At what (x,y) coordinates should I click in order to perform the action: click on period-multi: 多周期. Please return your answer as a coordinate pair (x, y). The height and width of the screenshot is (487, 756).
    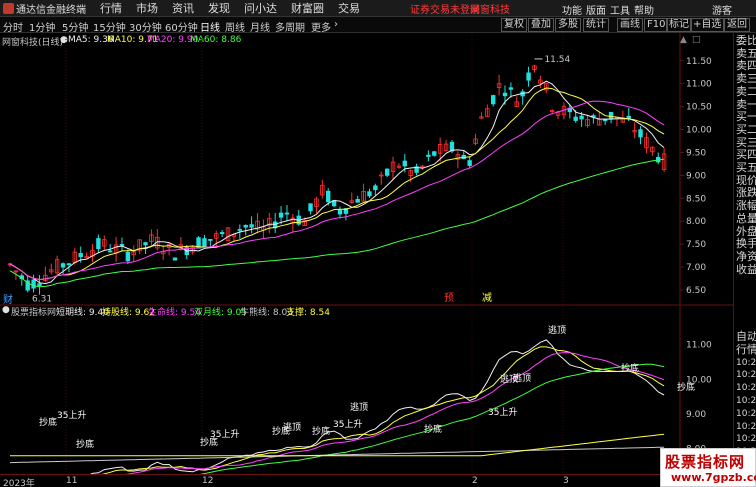
    Looking at the image, I should click on (290, 26).